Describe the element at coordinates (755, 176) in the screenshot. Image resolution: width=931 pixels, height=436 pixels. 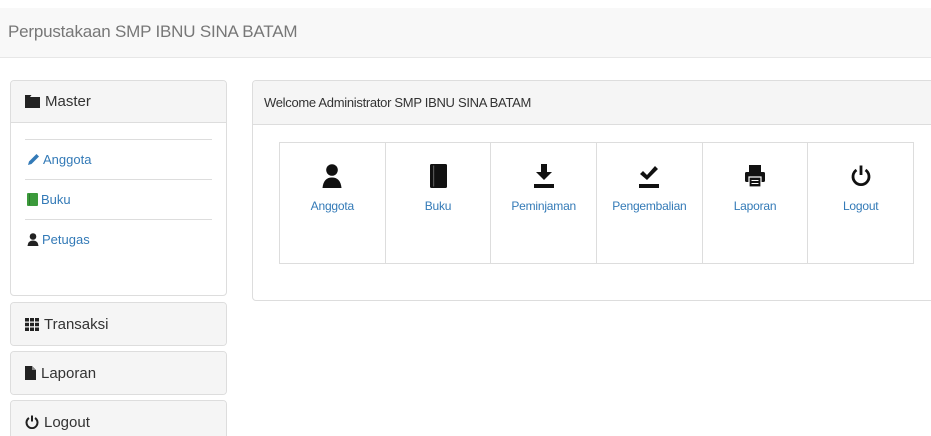
I see `print-icon` at that location.